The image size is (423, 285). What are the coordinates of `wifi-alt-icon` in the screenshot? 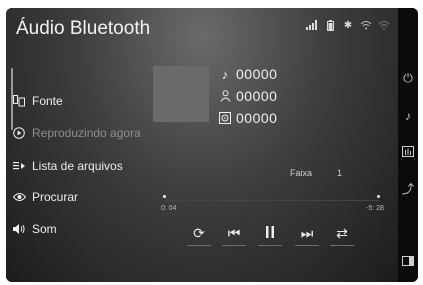 It's located at (384, 25).